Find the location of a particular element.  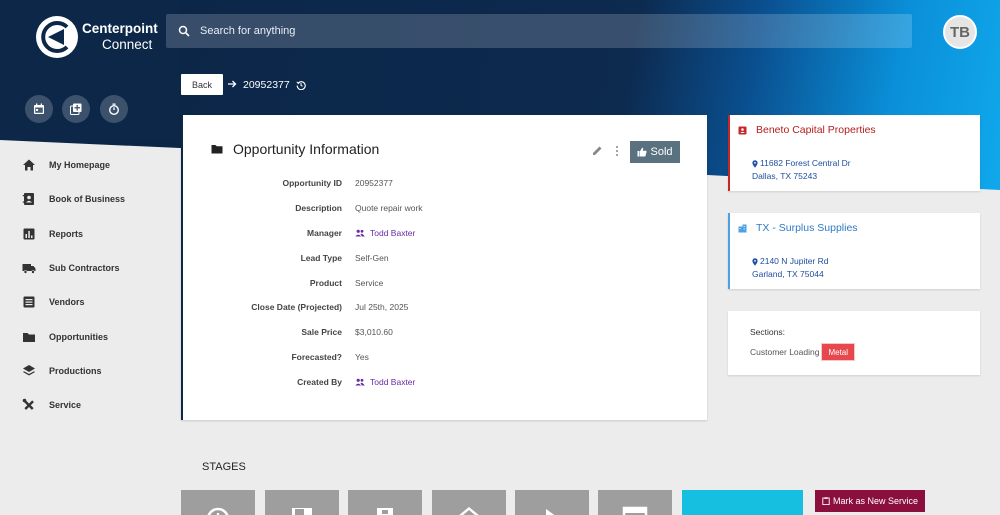

customer-name: Beneto Capital Properties is located at coordinates (816, 130).